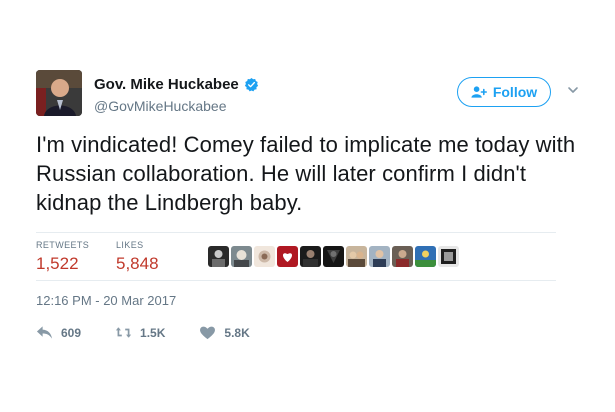 The width and height of the screenshot is (615, 412). I want to click on tweet-timestamp: 12:16 PM - 20 Mar 2017, so click(106, 300).